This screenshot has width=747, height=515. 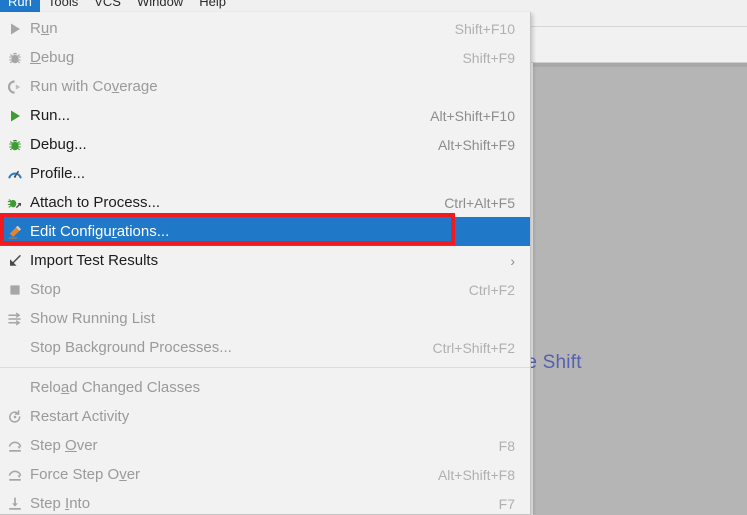 I want to click on menu-item-label: Run, so click(x=44, y=28).